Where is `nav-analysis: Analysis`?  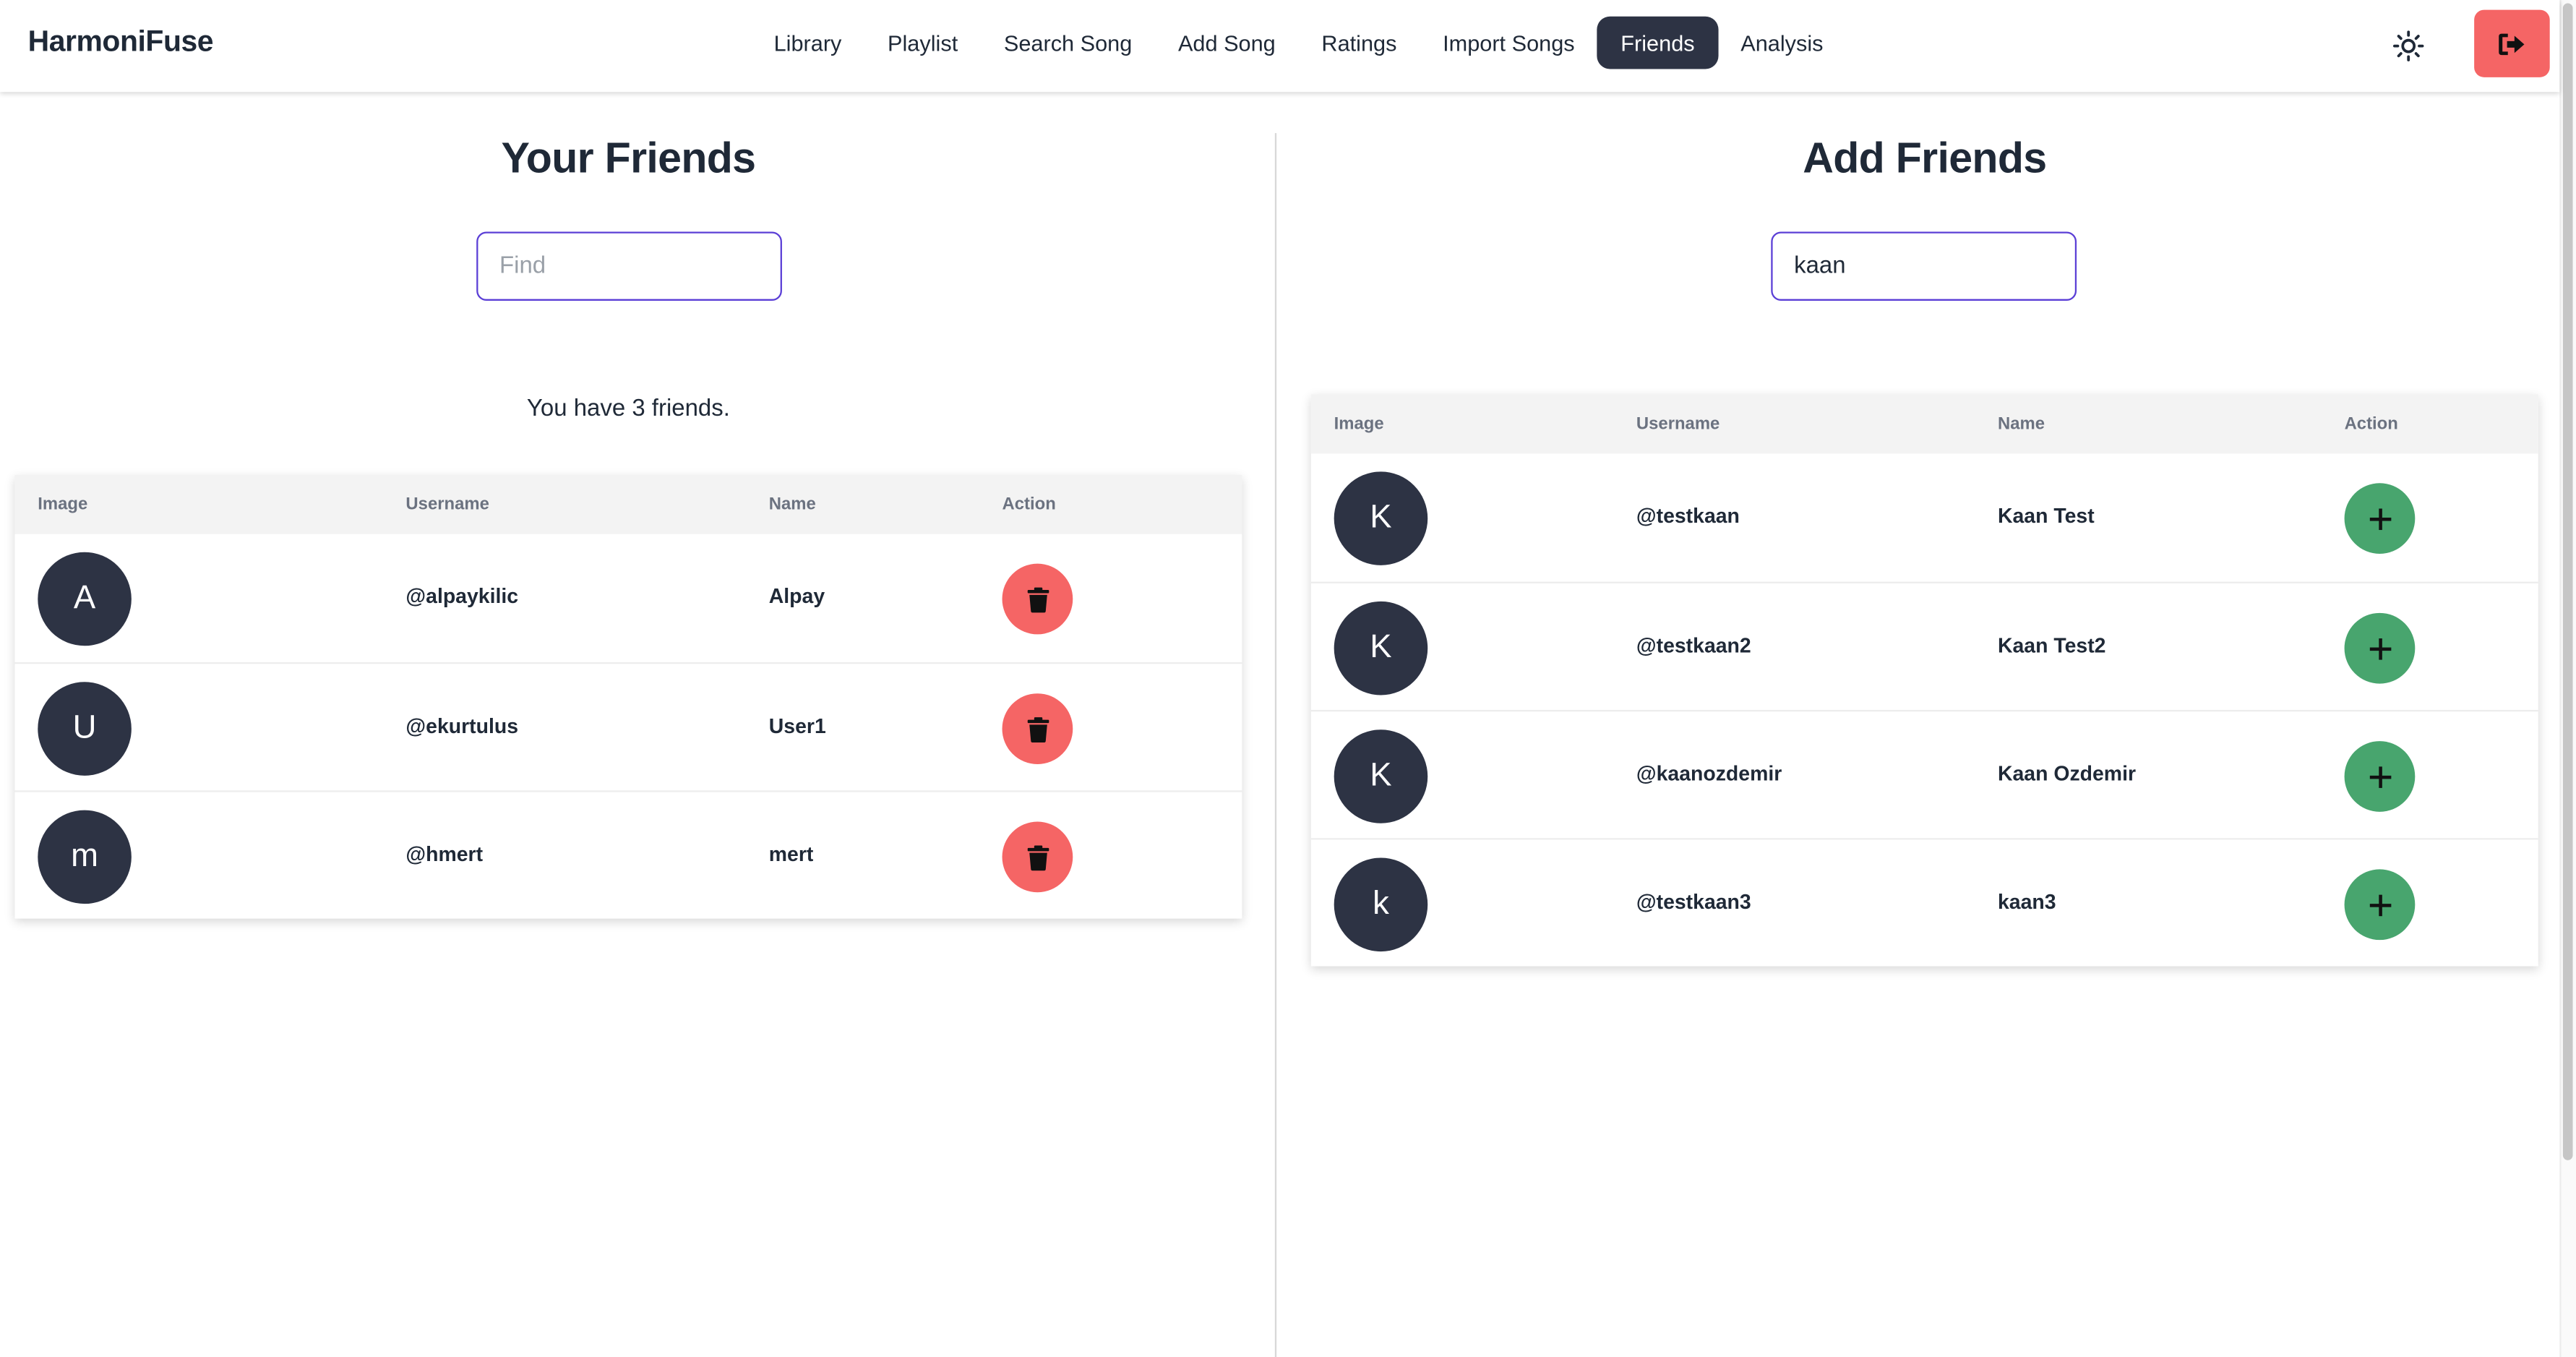
nav-analysis: Analysis is located at coordinates (1782, 43).